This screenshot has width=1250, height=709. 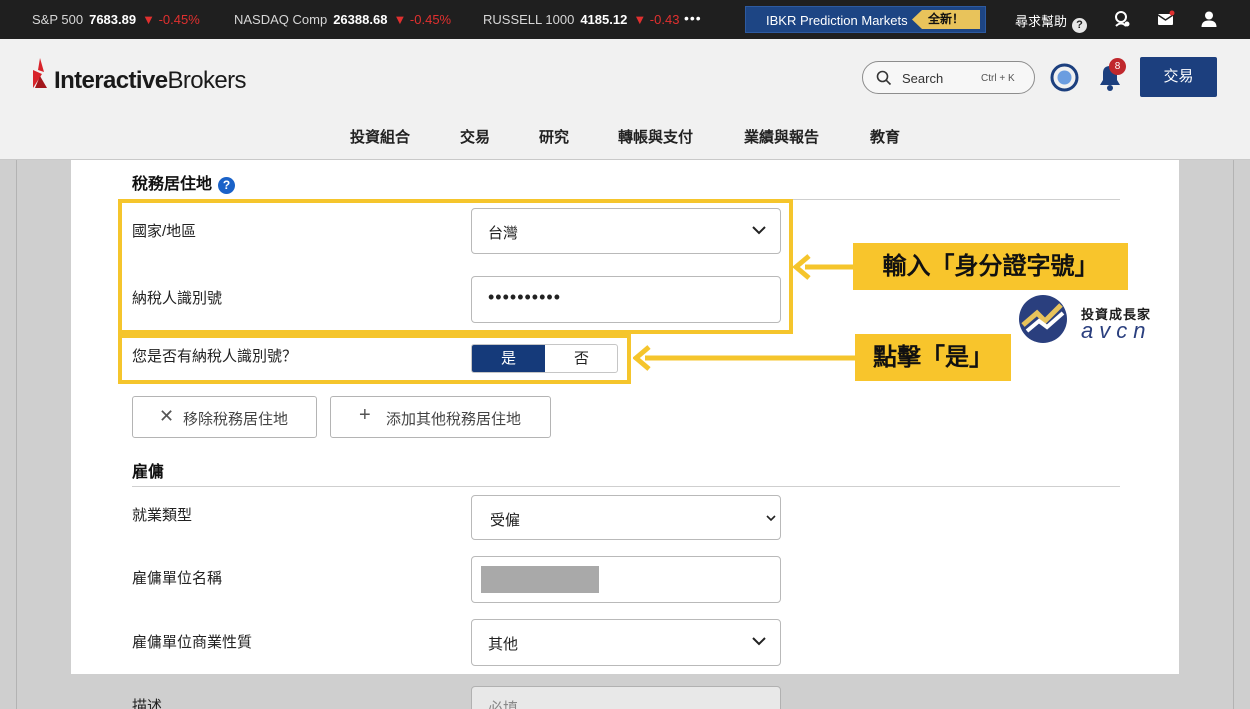 I want to click on employer-business-select: 其他, so click(x=626, y=642).